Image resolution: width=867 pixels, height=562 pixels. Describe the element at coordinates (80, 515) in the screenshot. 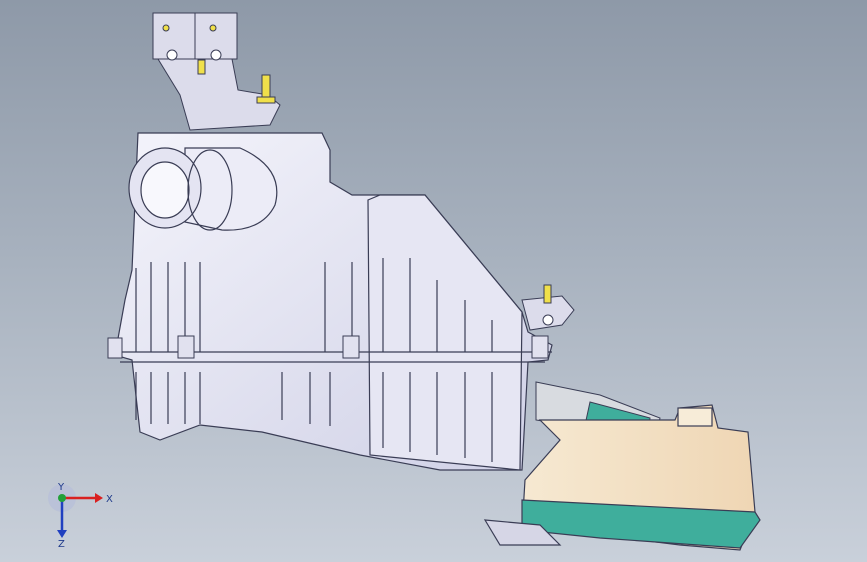

I see `coordinate-triad: X Y Z` at that location.